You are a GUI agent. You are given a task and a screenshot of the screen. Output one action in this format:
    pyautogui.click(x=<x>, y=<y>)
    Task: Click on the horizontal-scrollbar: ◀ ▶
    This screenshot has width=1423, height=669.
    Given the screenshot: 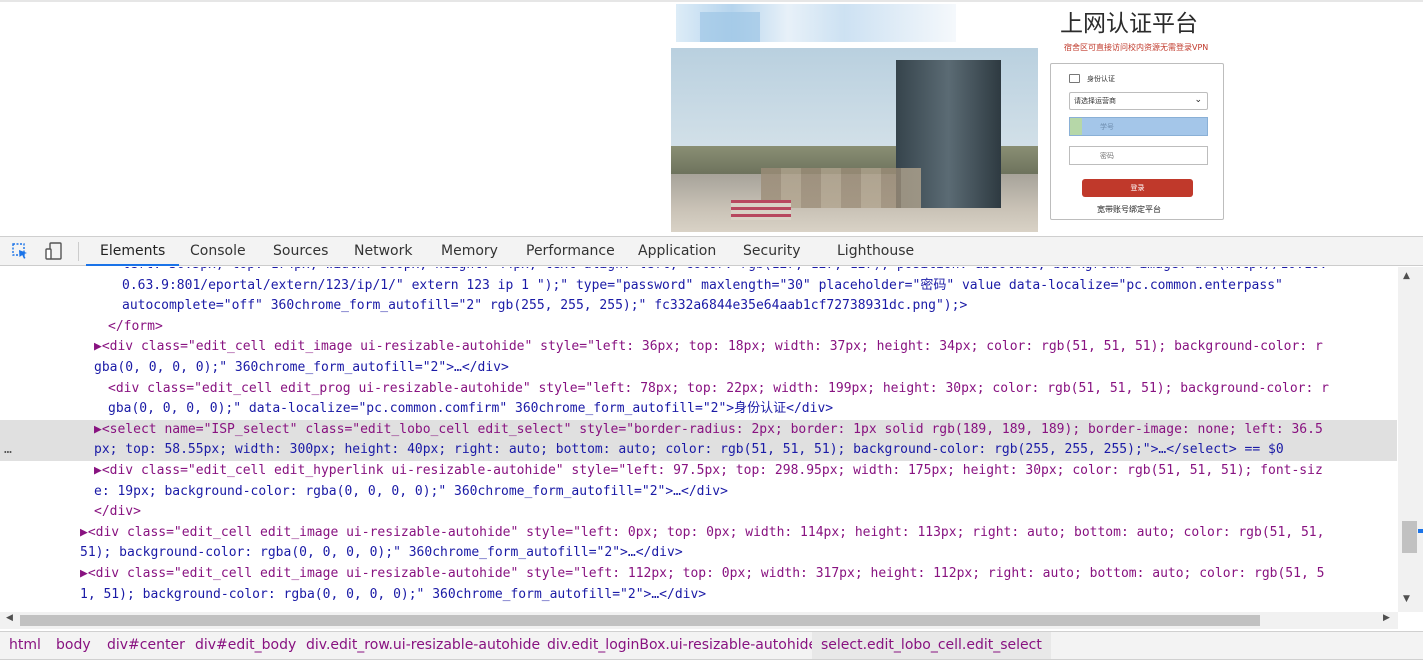 What is the action you would take?
    pyautogui.click(x=699, y=620)
    